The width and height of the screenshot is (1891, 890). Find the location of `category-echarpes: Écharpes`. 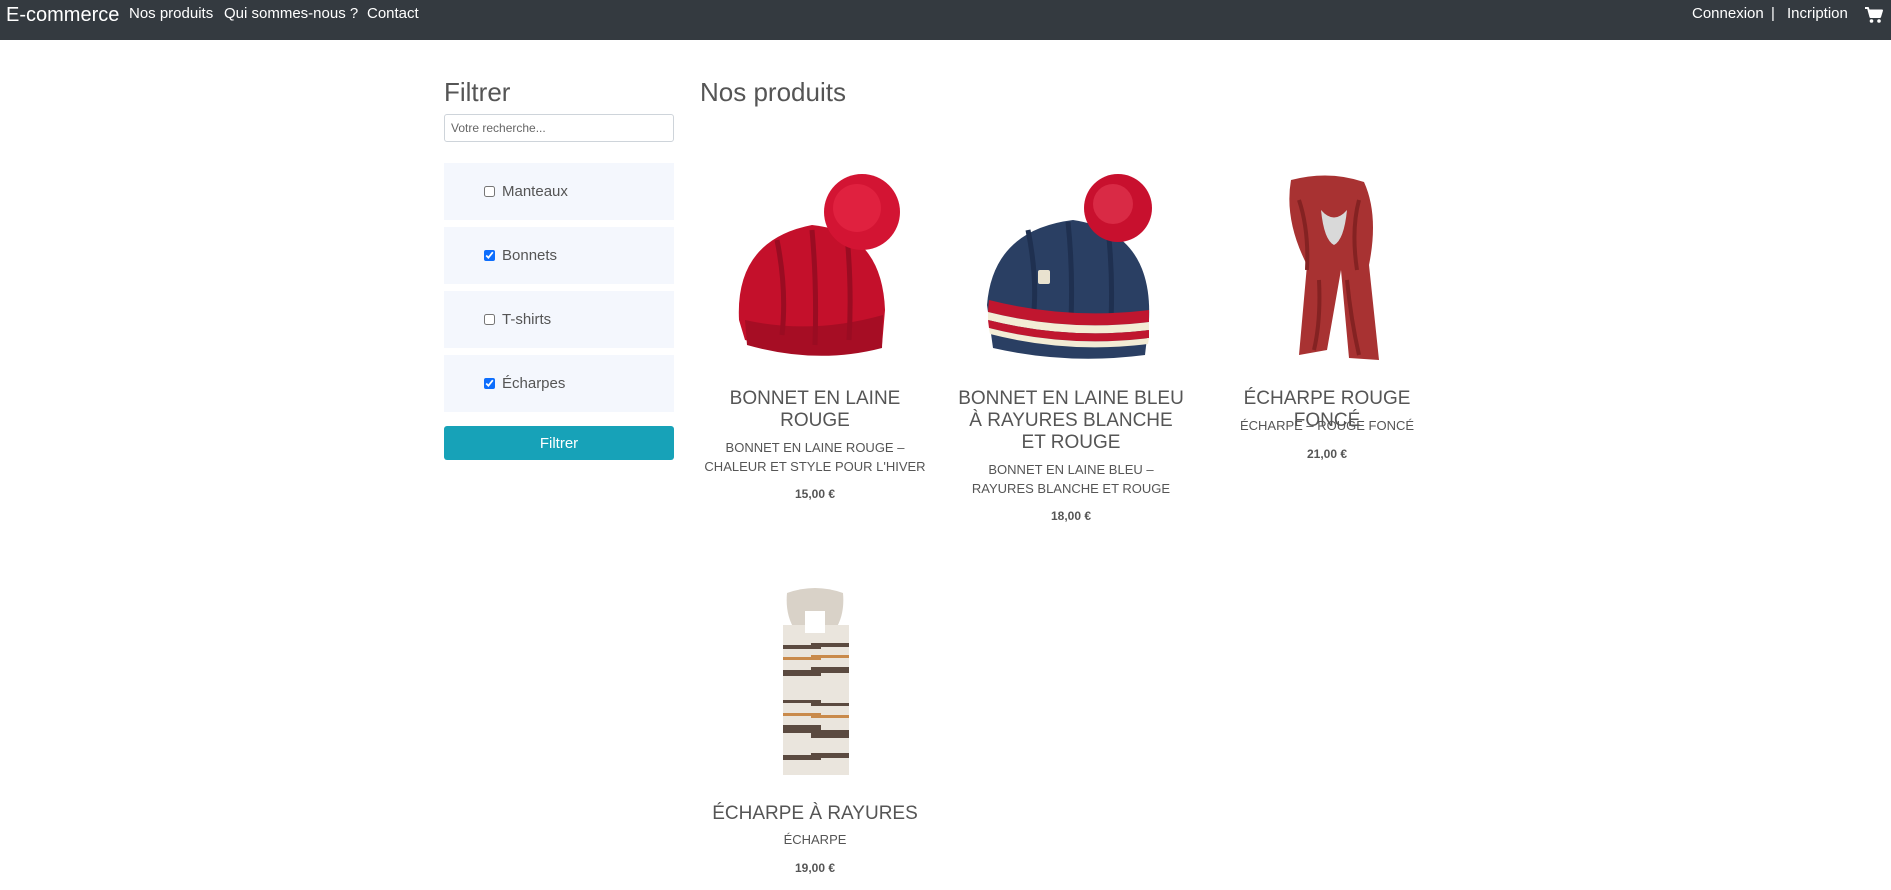

category-echarpes: Écharpes is located at coordinates (559, 383).